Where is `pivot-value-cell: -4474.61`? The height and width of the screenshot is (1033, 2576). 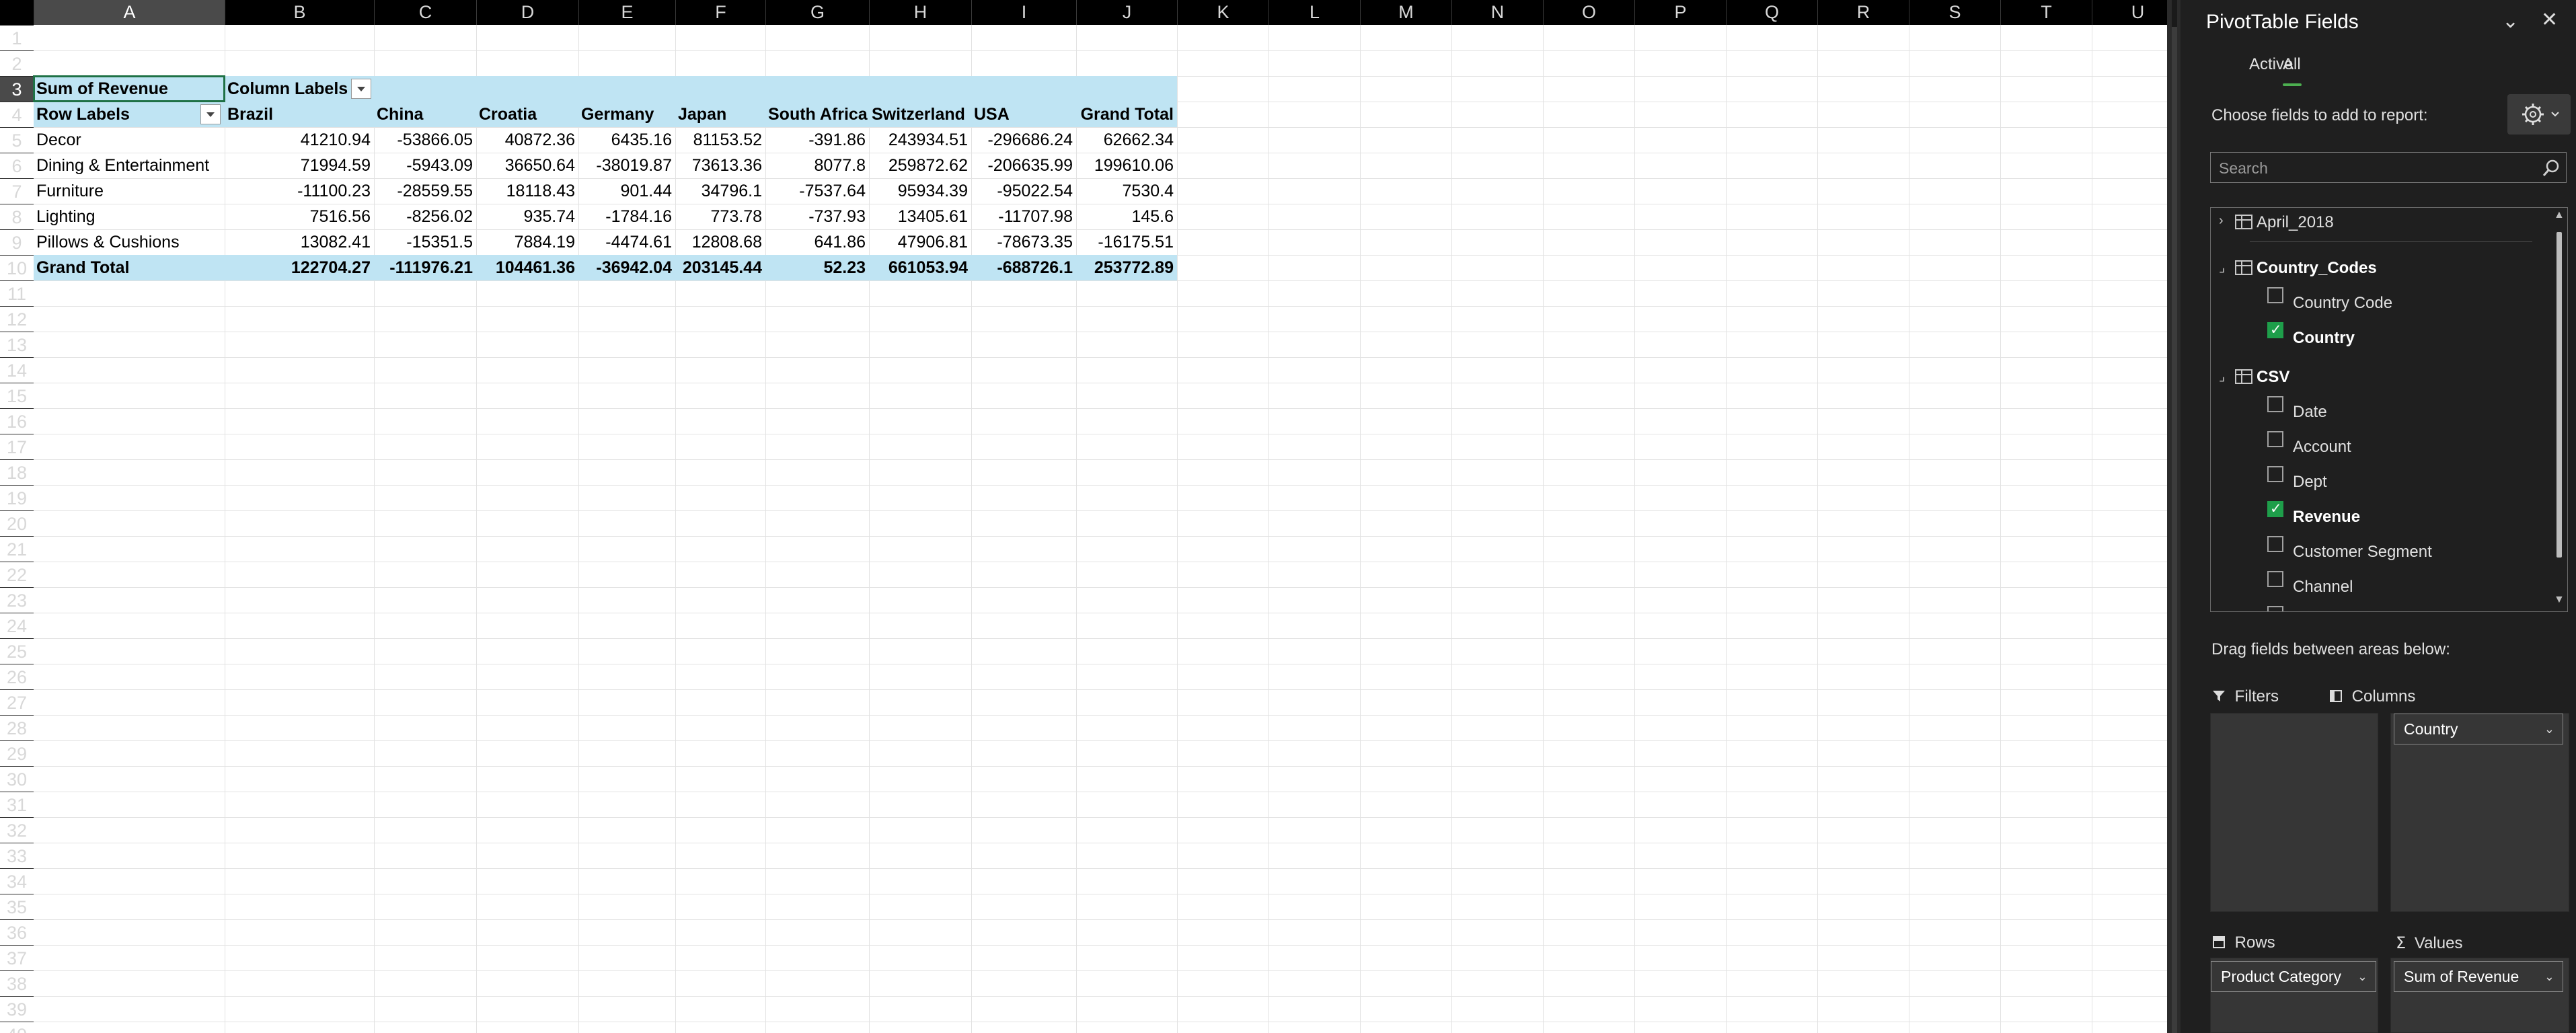
pivot-value-cell: -4474.61 is located at coordinates (626, 242).